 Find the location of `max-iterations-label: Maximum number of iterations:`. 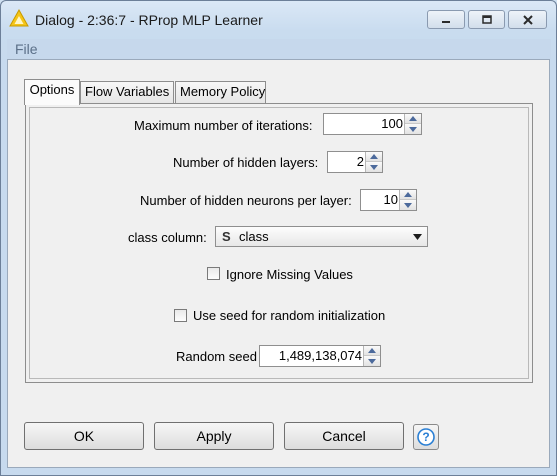

max-iterations-label: Maximum number of iterations: is located at coordinates (223, 125).